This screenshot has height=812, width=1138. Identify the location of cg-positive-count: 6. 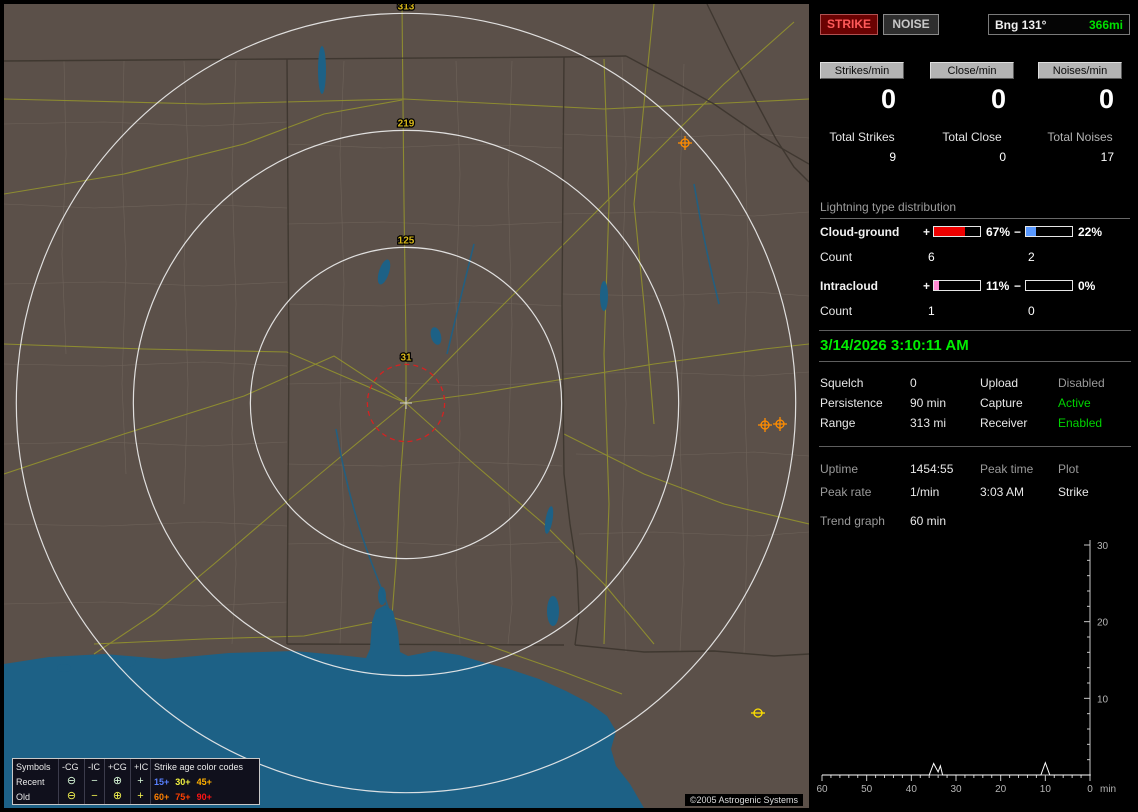
(931, 257).